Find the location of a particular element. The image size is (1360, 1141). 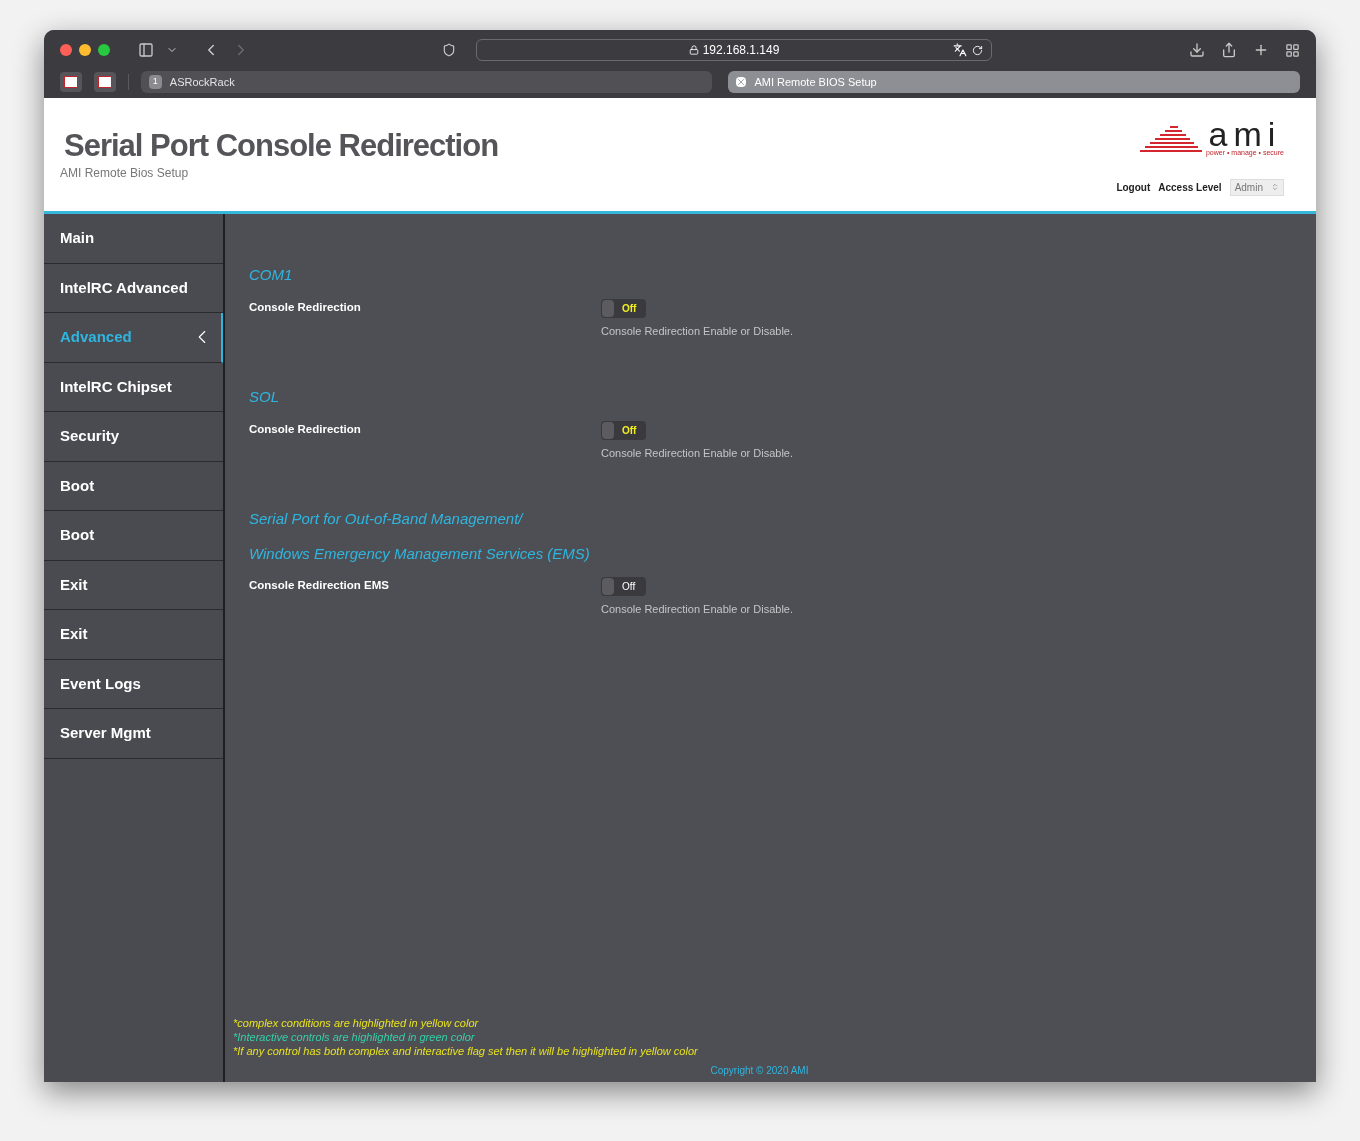

sidebar-item: IntelRC Advanced is located at coordinates (133, 288).